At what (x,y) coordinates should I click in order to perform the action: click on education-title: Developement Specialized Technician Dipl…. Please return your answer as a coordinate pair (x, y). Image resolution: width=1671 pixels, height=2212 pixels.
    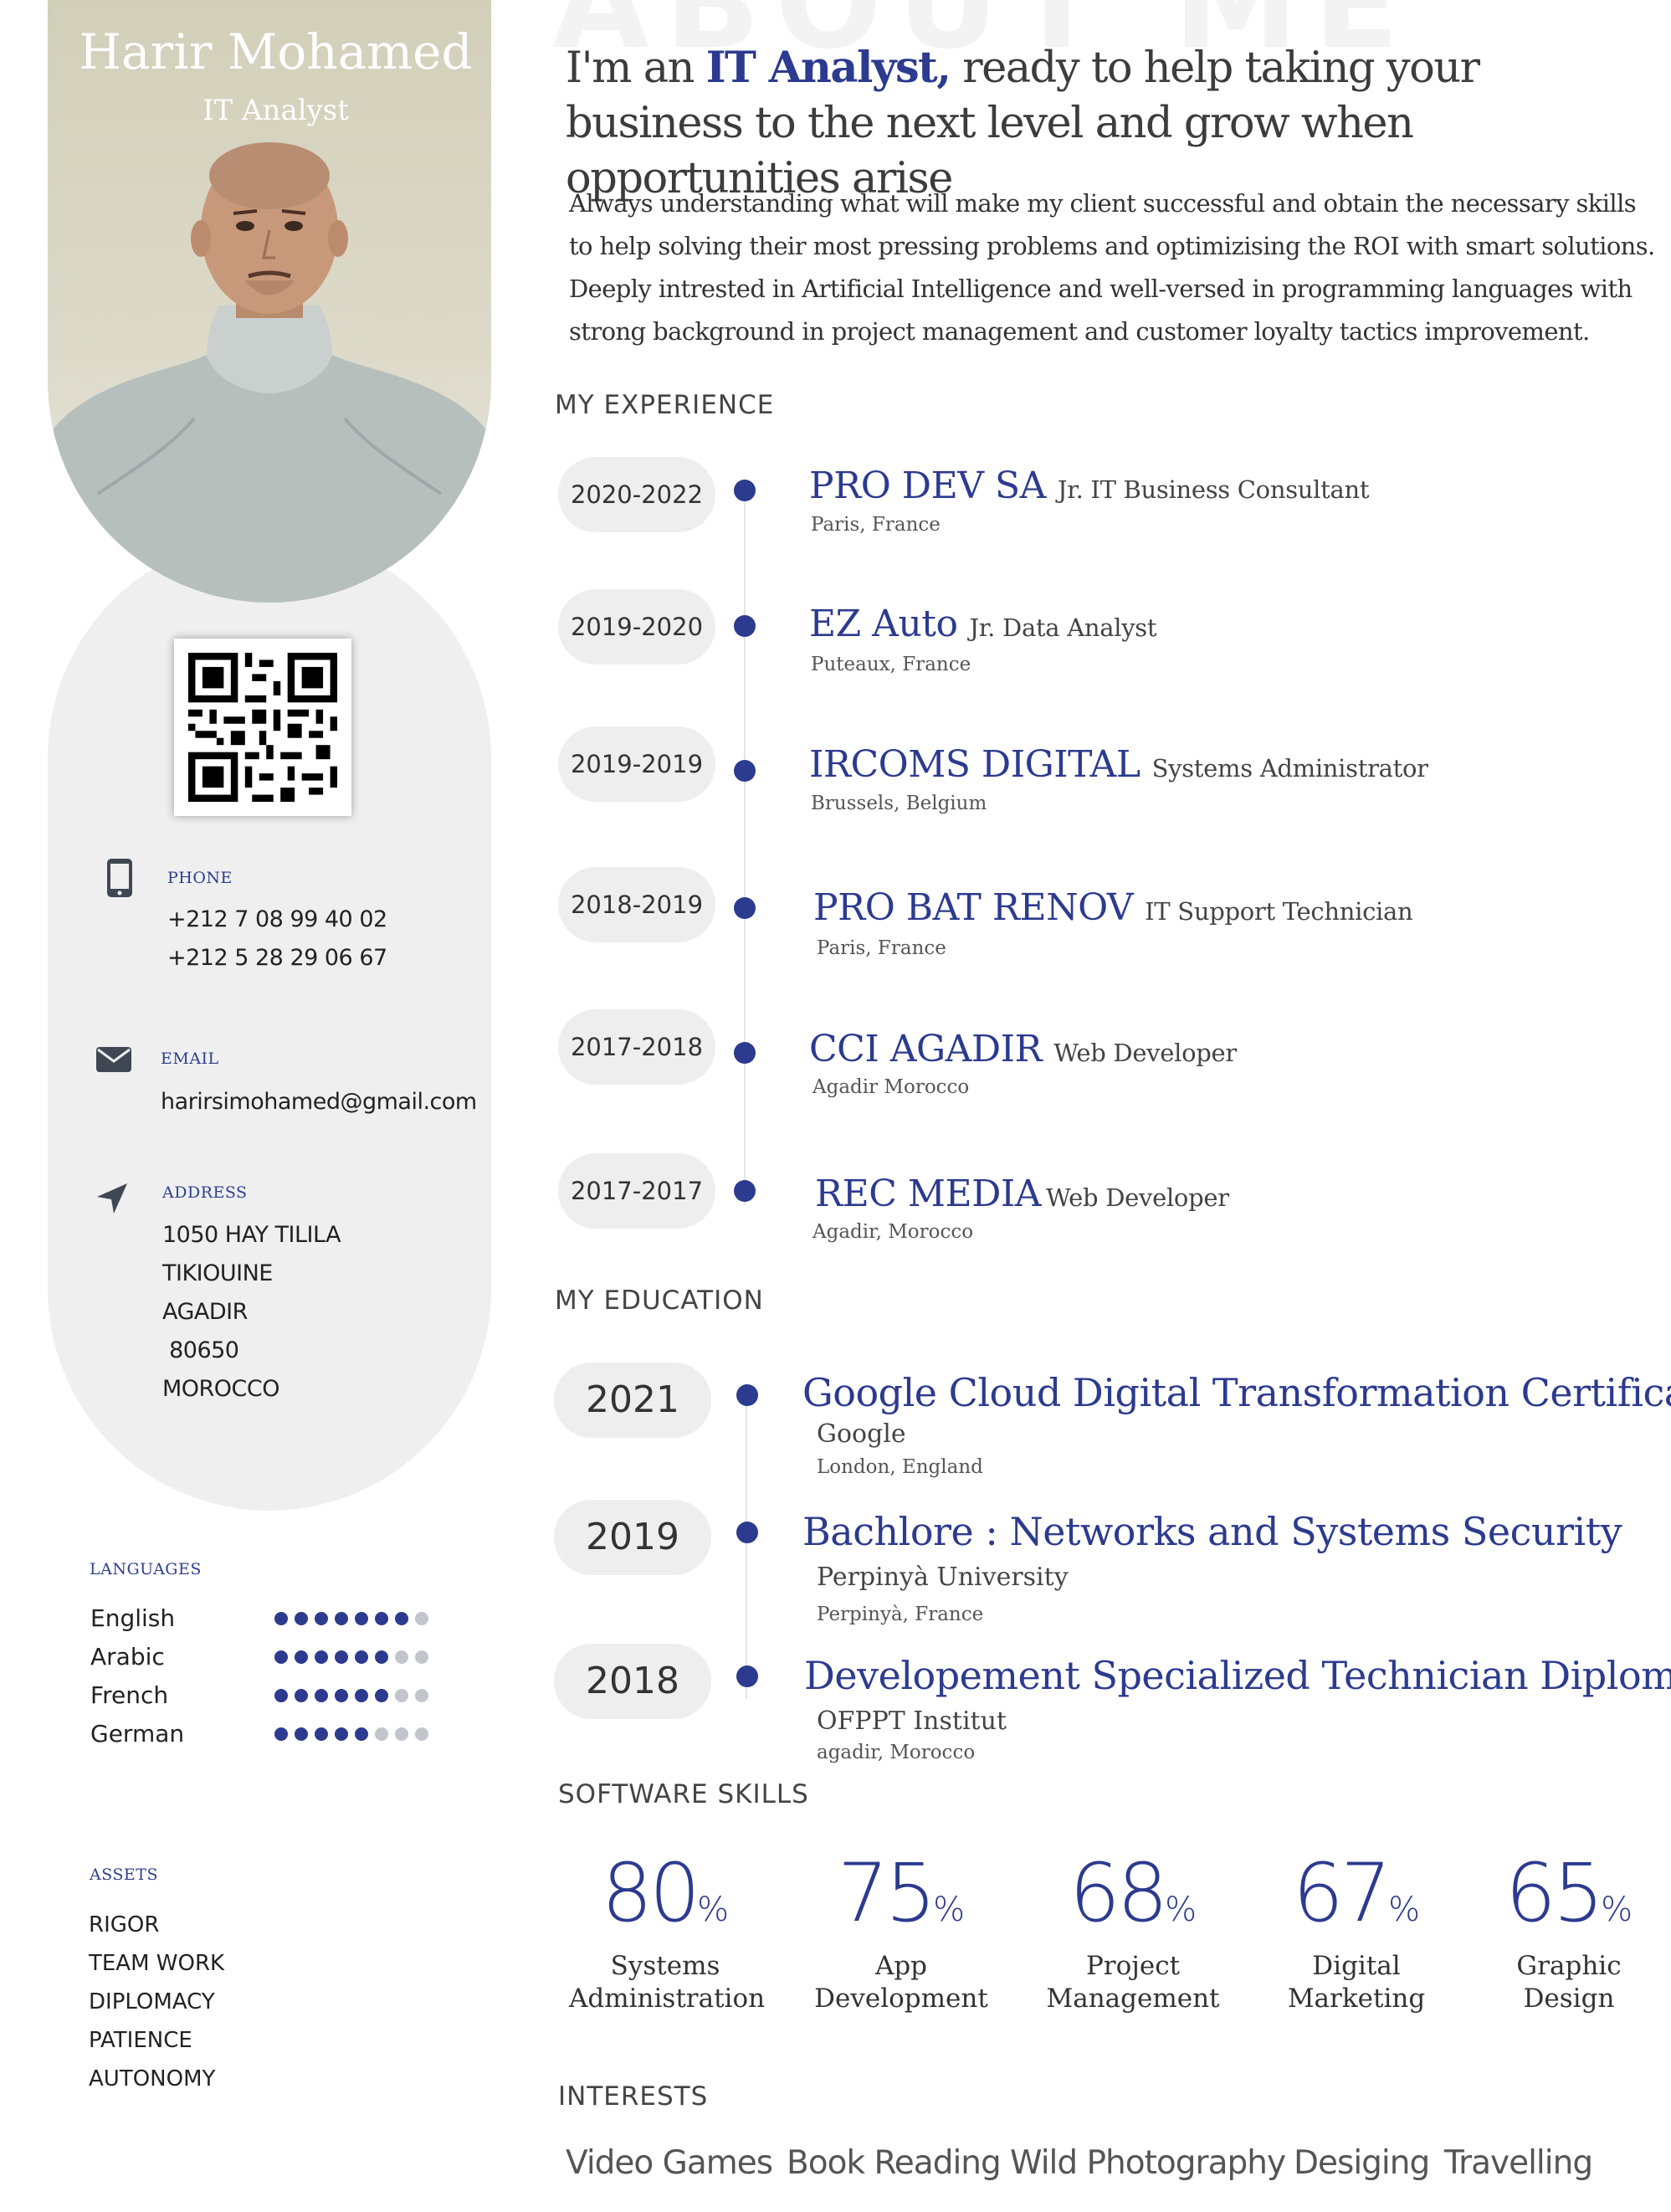
    Looking at the image, I should click on (1237, 1675).